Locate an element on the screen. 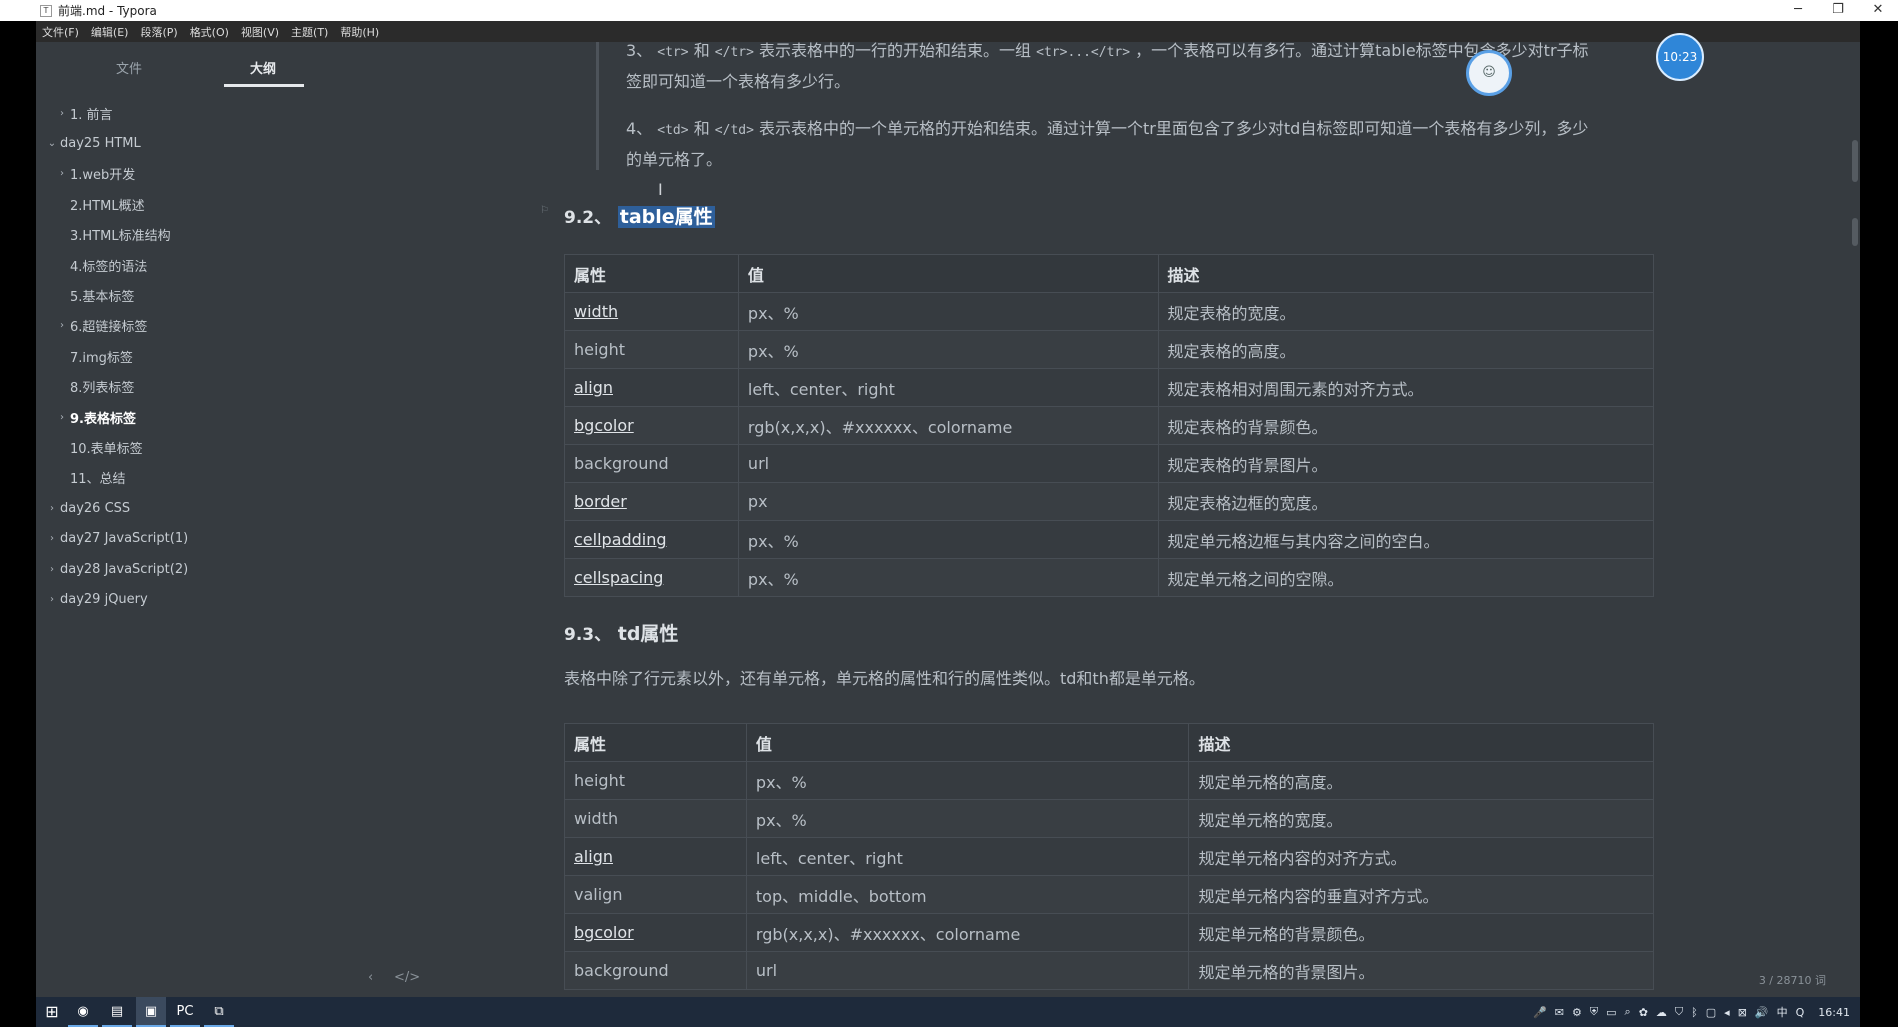 The image size is (1898, 1027). list-item-3-text: 表示表格中的一行的开始和结束。一组 is located at coordinates (895, 51).